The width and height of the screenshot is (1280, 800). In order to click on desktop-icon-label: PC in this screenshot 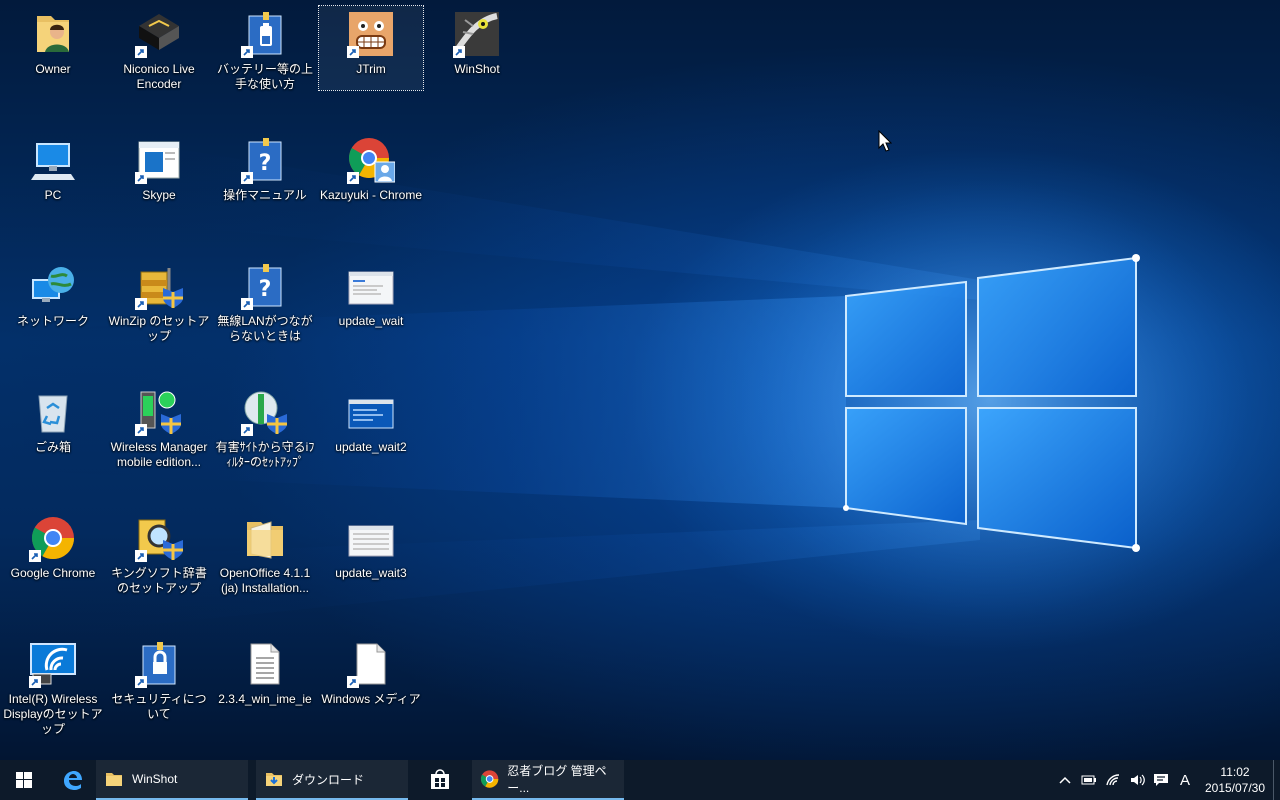, I will do `click(53, 195)`.